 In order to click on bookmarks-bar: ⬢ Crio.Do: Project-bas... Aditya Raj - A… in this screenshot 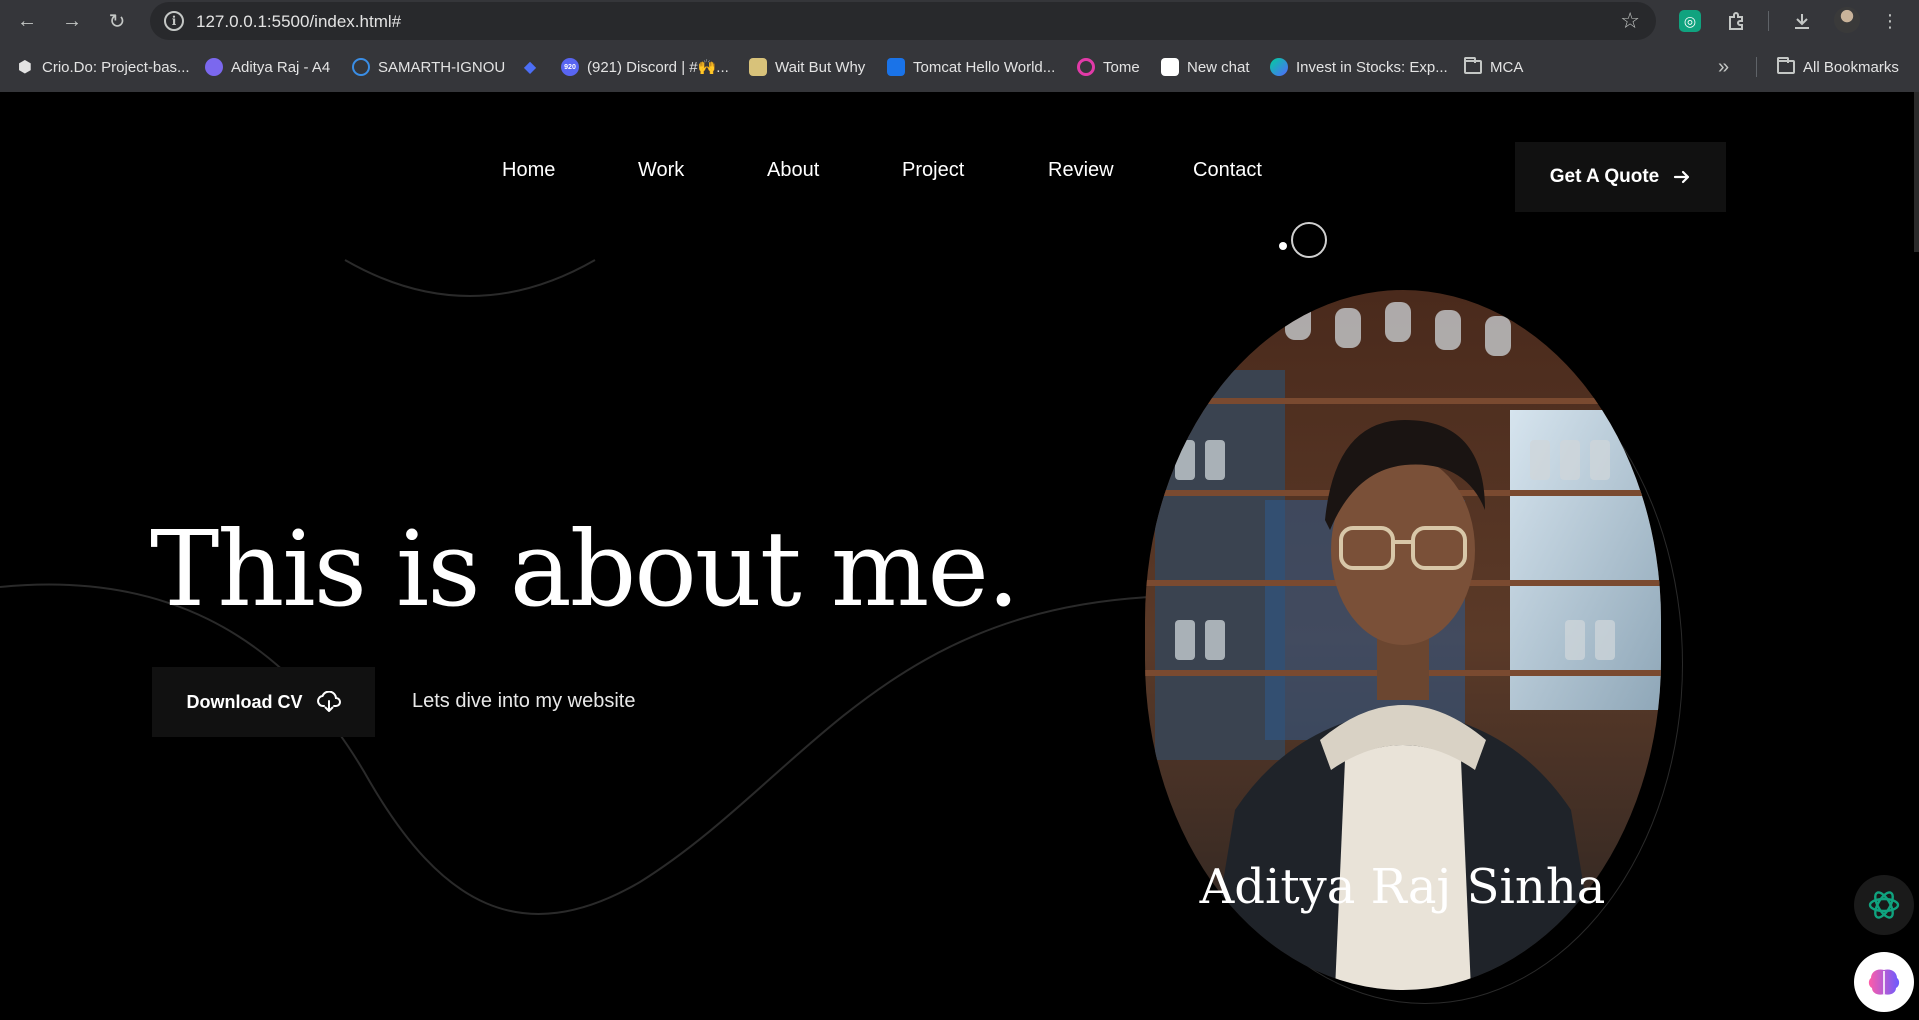, I will do `click(959, 67)`.